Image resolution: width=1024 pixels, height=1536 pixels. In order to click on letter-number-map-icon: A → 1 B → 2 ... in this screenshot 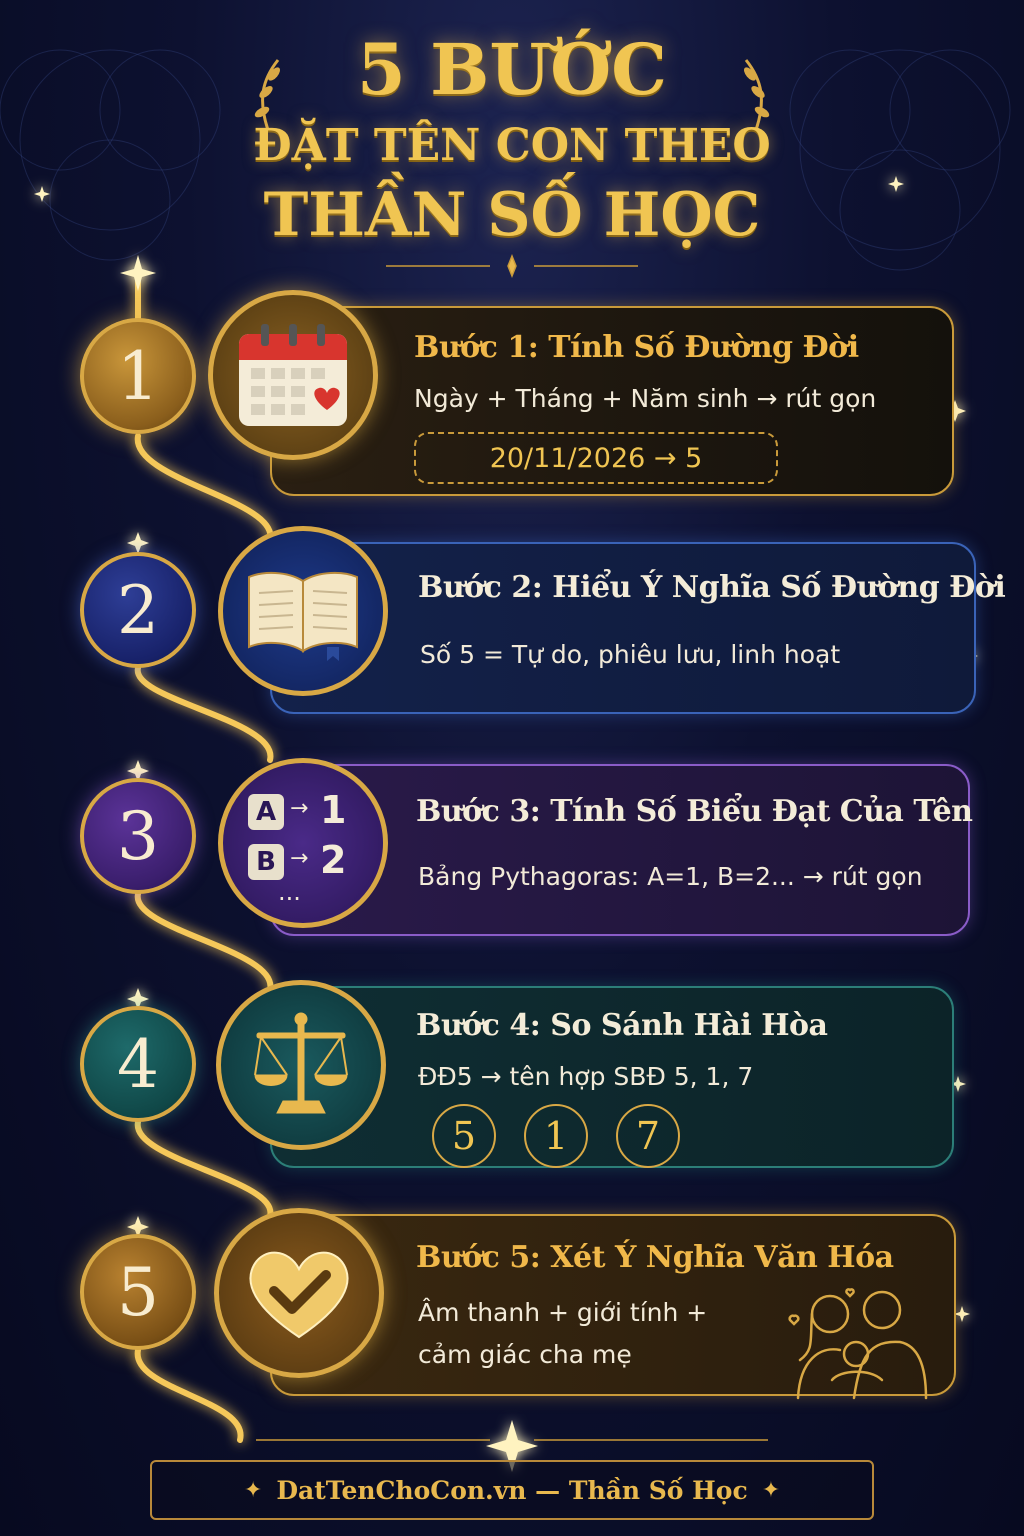, I will do `click(303, 843)`.